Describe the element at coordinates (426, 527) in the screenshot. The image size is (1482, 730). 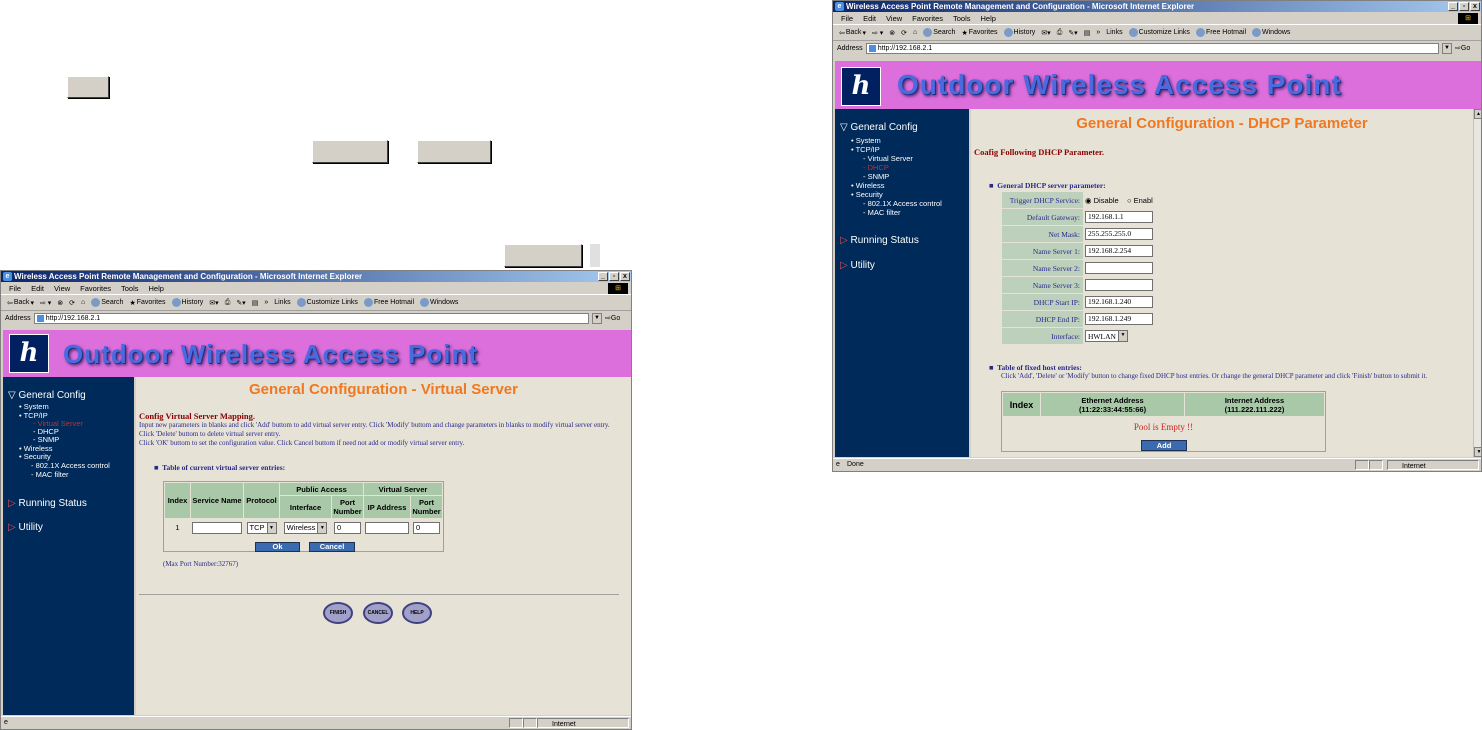
I see `virtual-port-input: 0` at that location.